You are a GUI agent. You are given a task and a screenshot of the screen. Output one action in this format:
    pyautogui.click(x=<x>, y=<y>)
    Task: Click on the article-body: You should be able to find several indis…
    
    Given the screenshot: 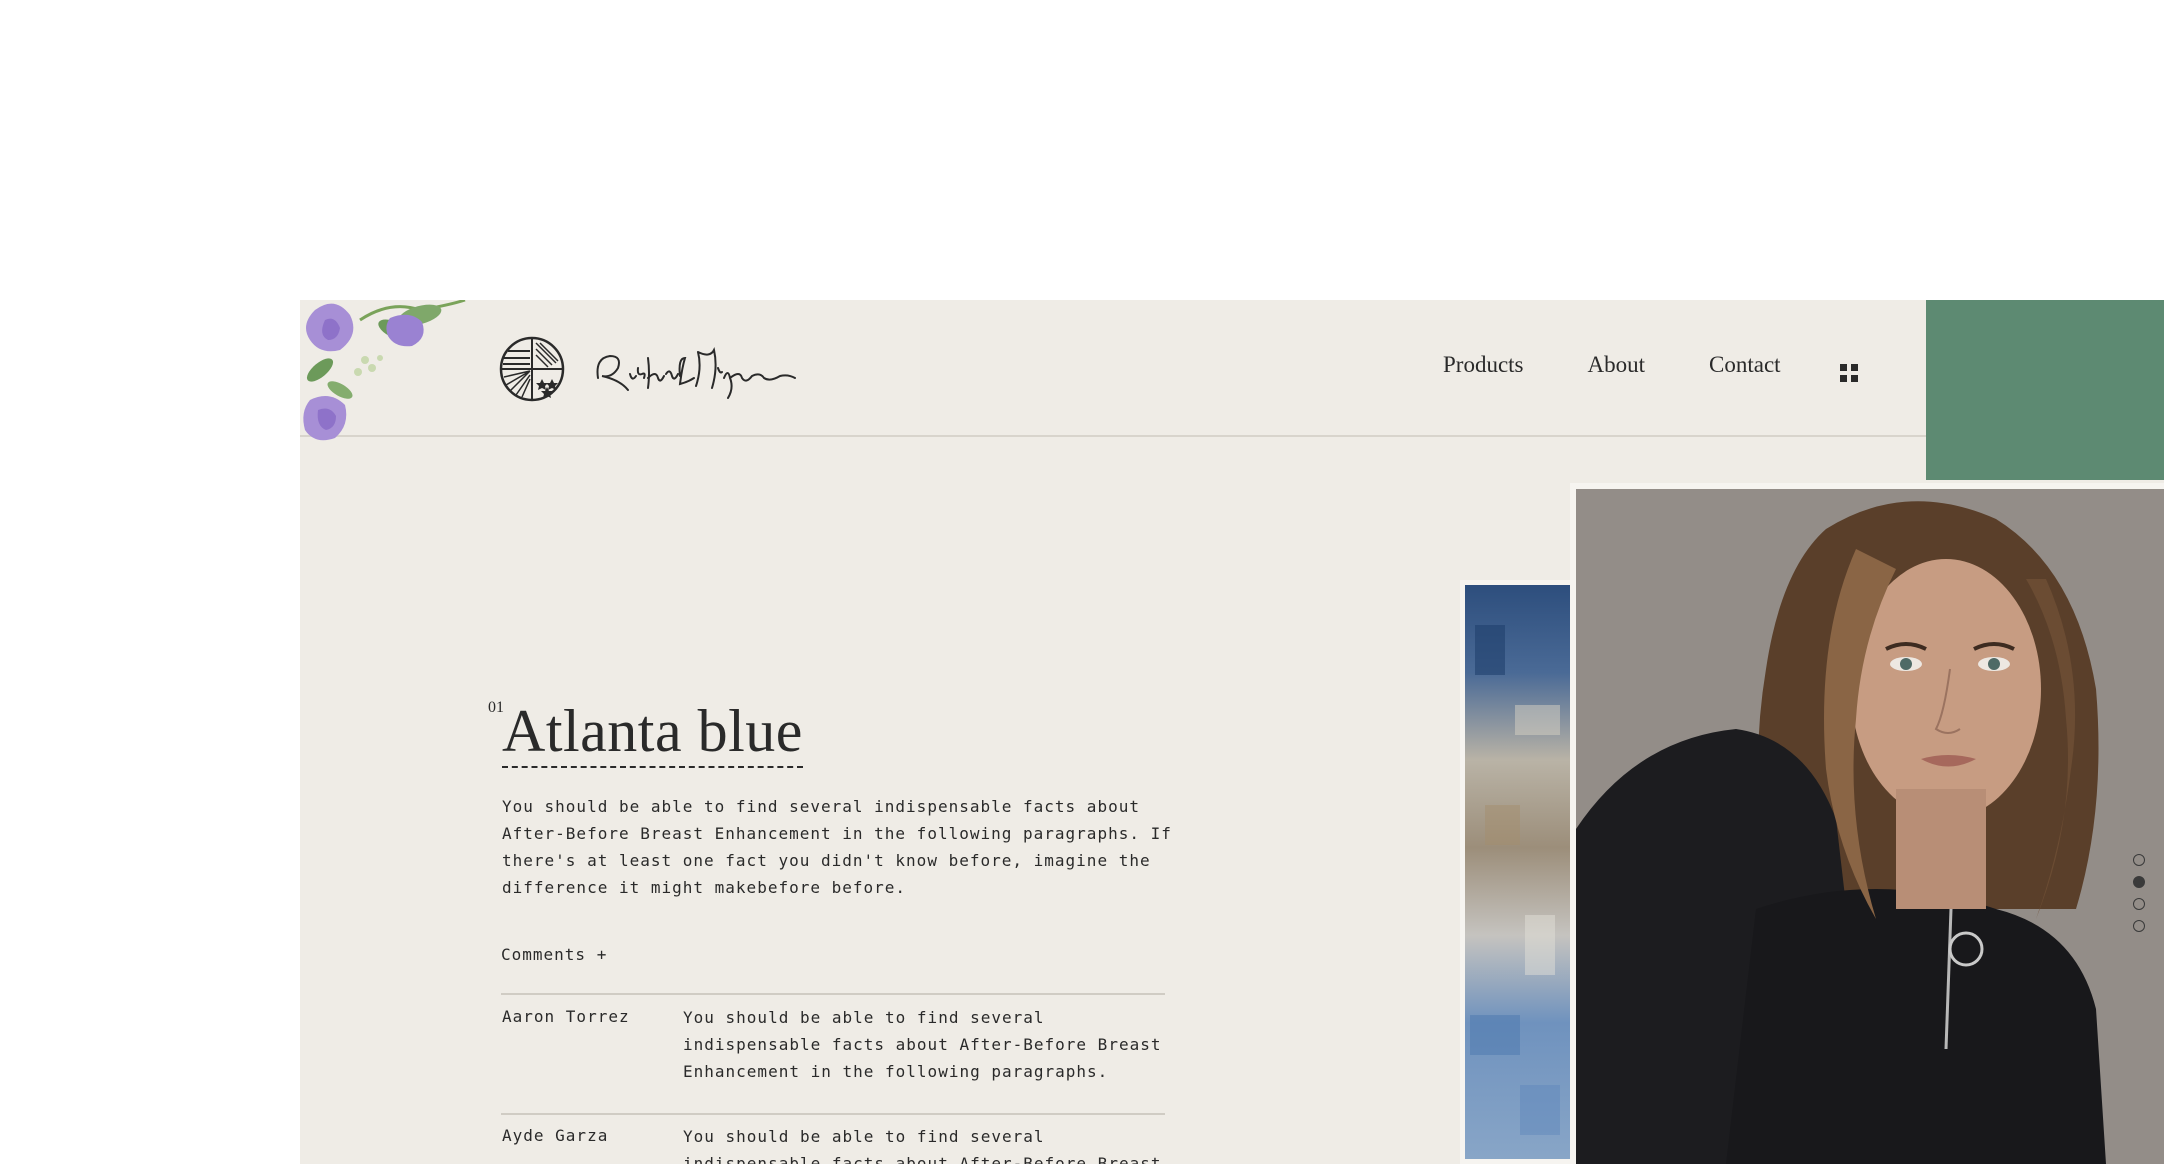 What is the action you would take?
    pyautogui.click(x=837, y=847)
    